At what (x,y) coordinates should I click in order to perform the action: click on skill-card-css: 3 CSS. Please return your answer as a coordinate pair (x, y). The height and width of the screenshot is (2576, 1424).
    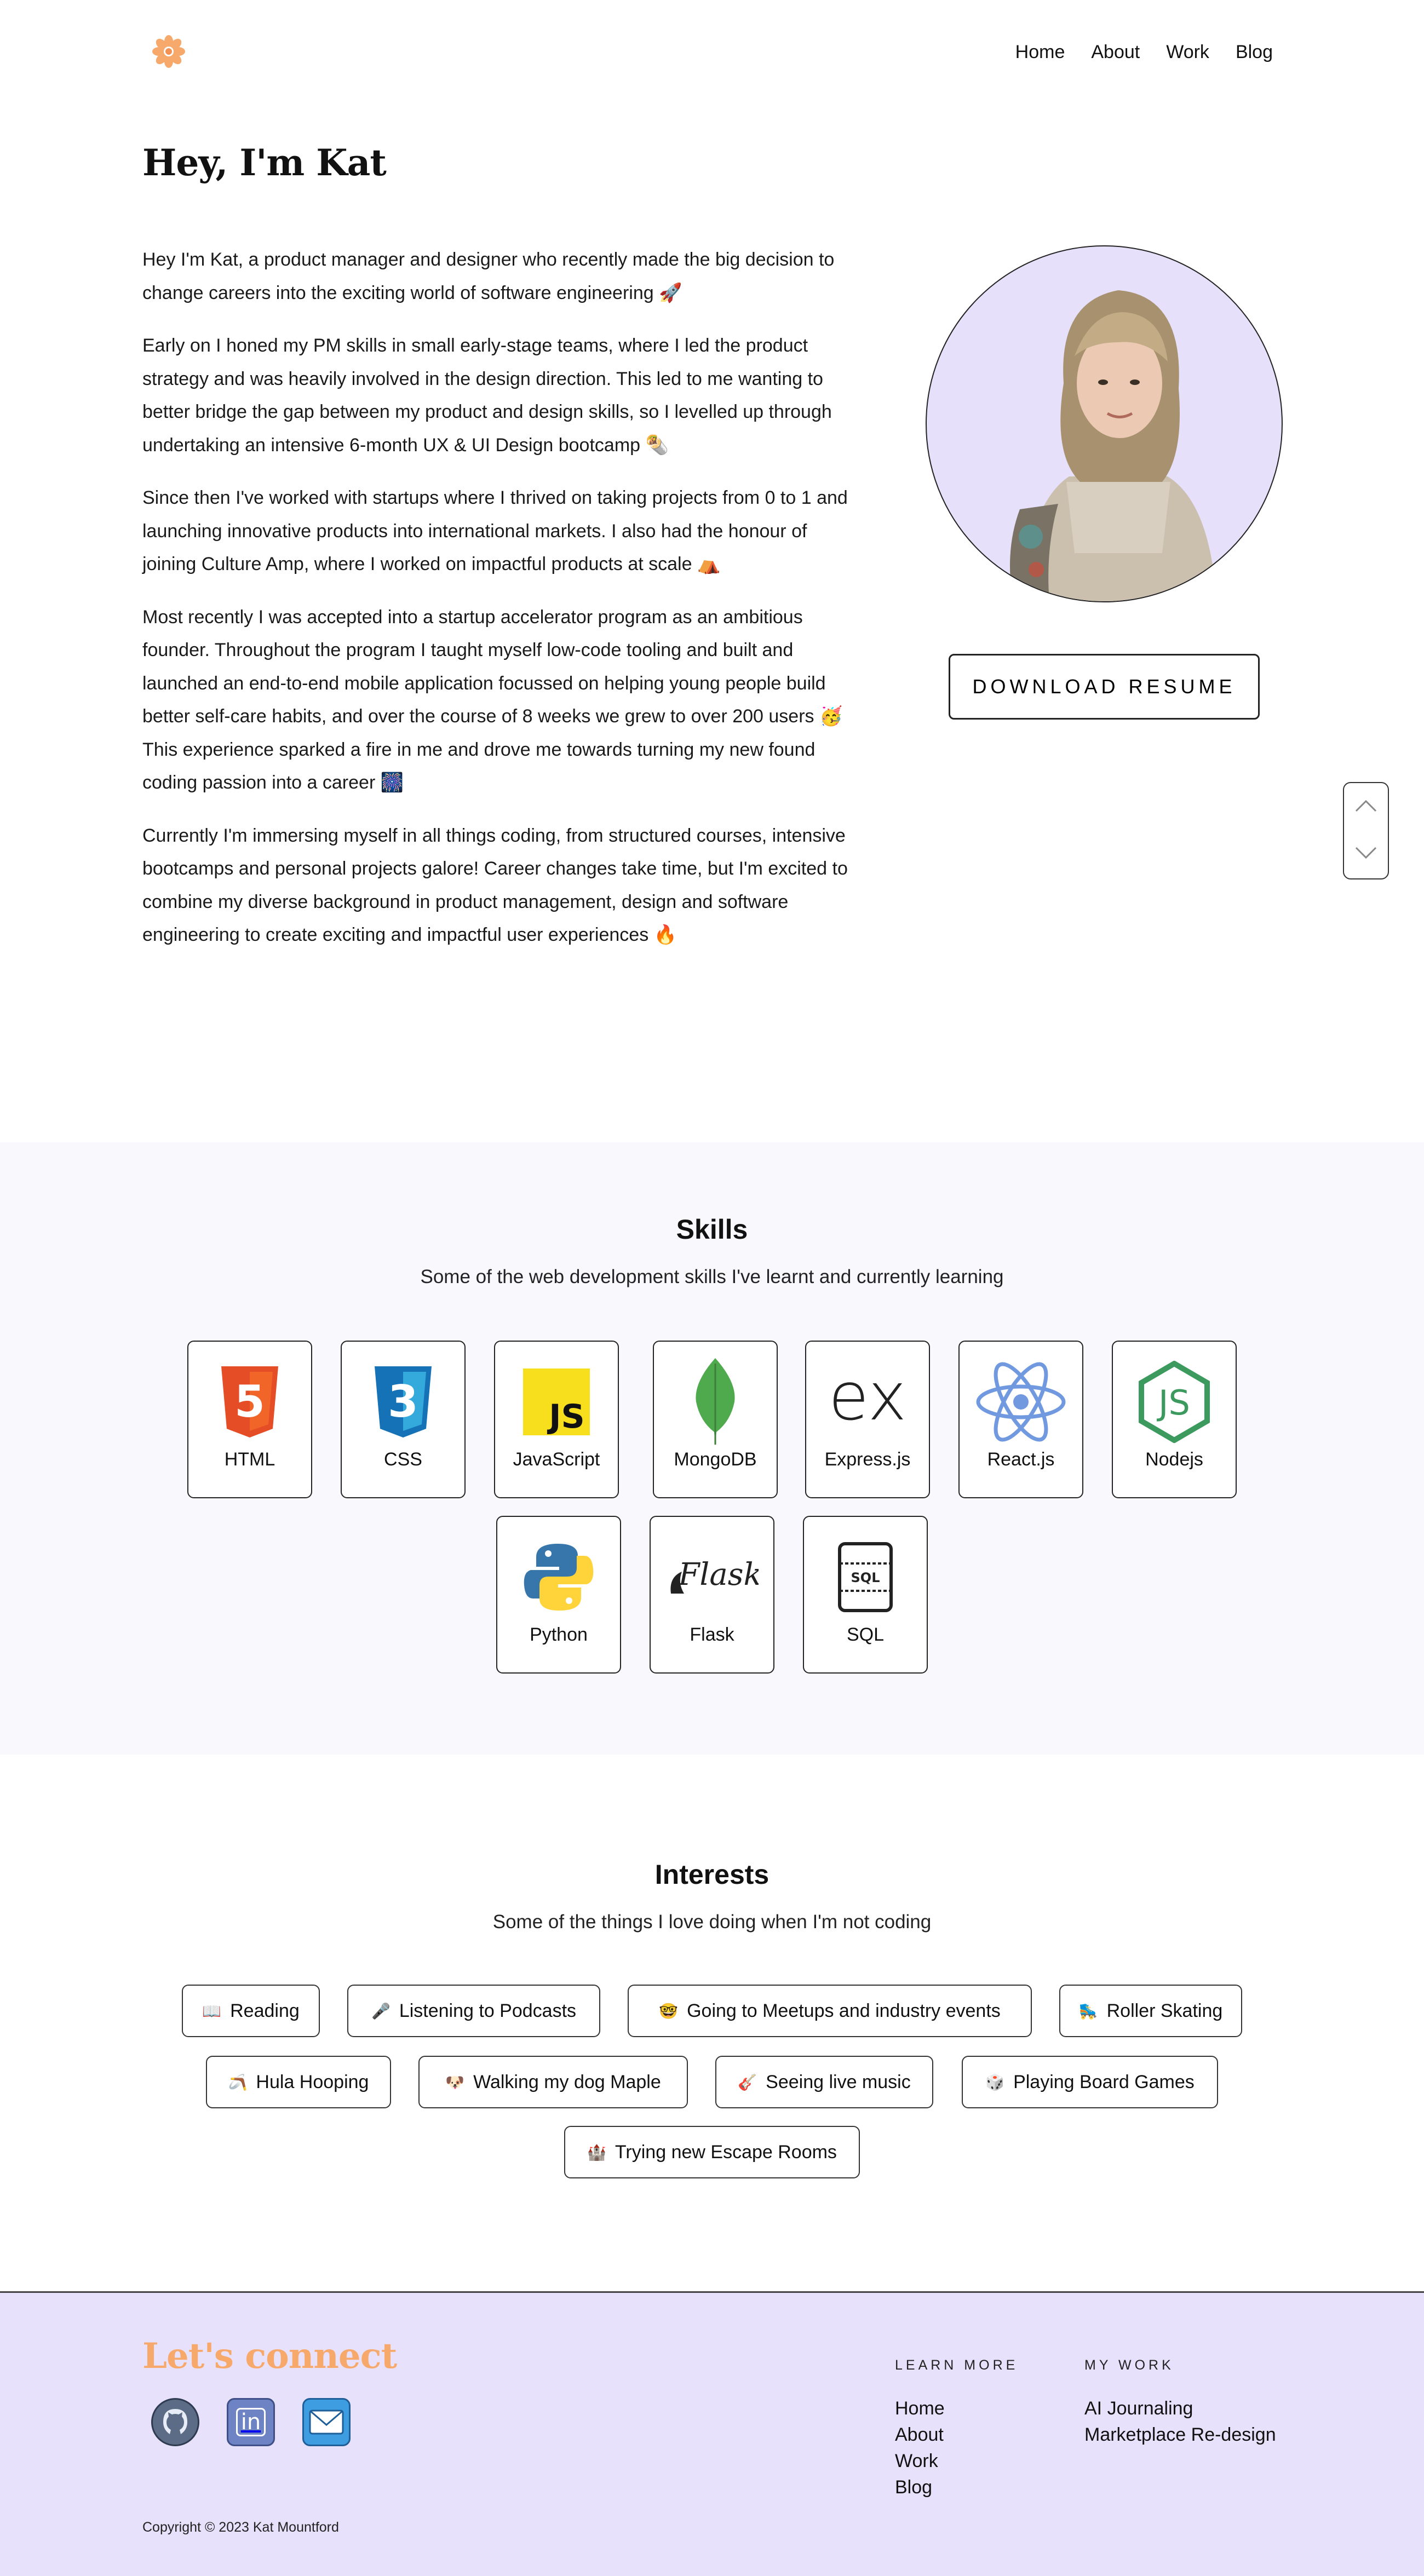
    Looking at the image, I should click on (403, 1419).